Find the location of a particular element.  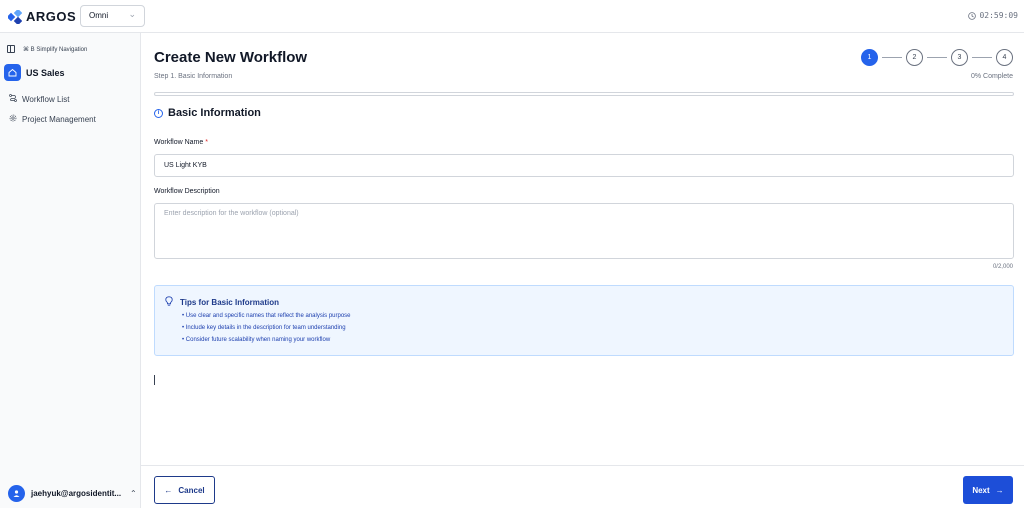

lightbulb-icon is located at coordinates (169, 302).